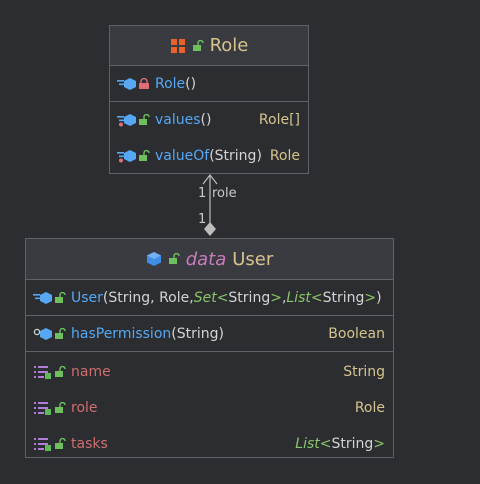 The height and width of the screenshot is (484, 480). What do you see at coordinates (209, 444) in the screenshot?
I see `field-row: tasks List < String >` at bounding box center [209, 444].